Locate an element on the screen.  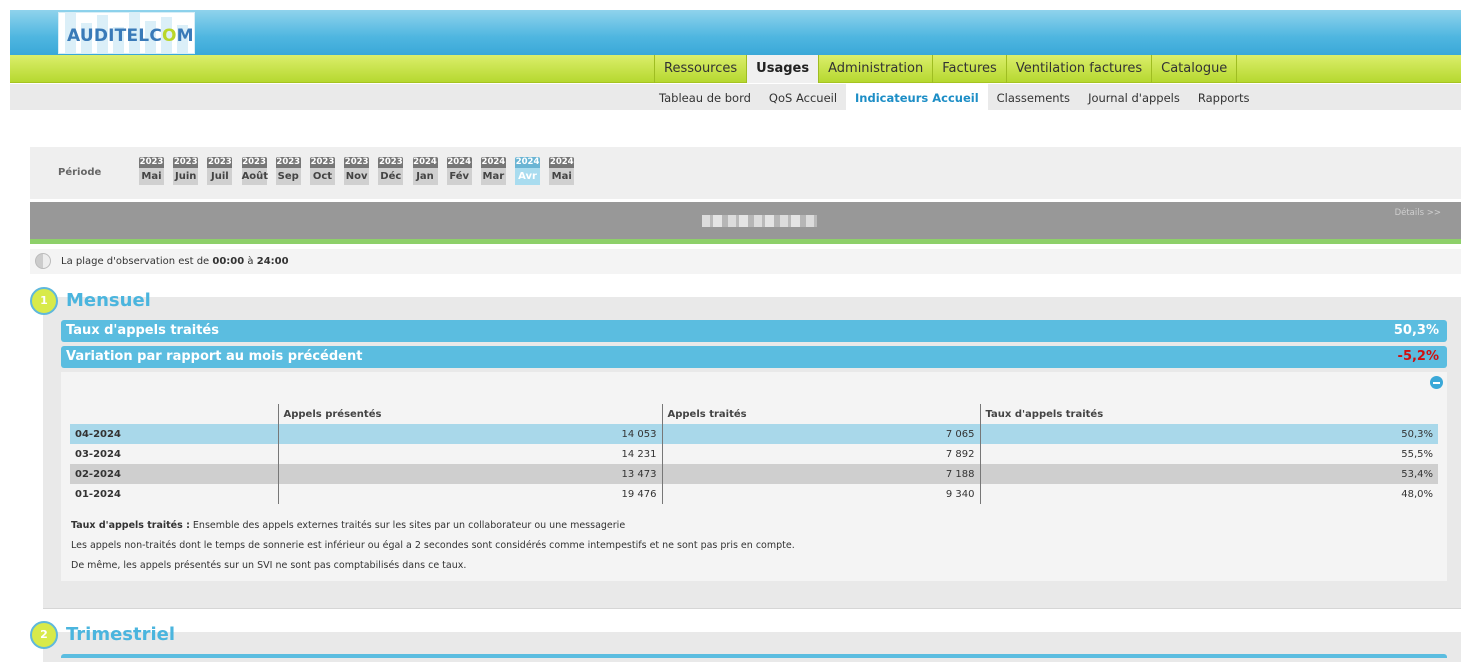
table-row: 01-2024 19 476 9 340 48,0% is located at coordinates (754, 494).